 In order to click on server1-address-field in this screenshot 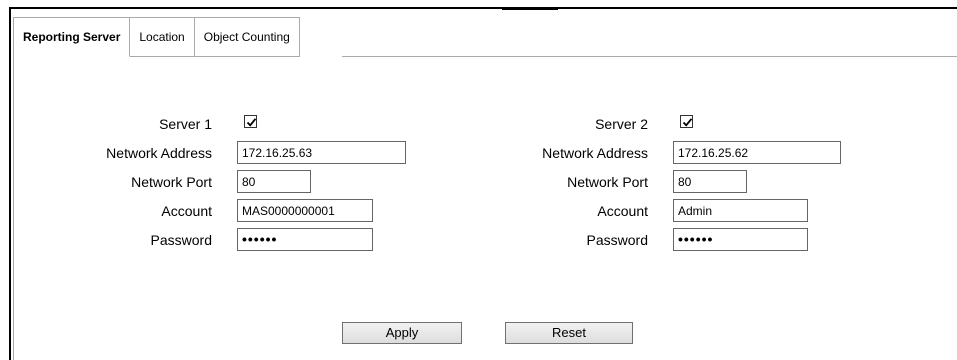, I will do `click(321, 152)`.